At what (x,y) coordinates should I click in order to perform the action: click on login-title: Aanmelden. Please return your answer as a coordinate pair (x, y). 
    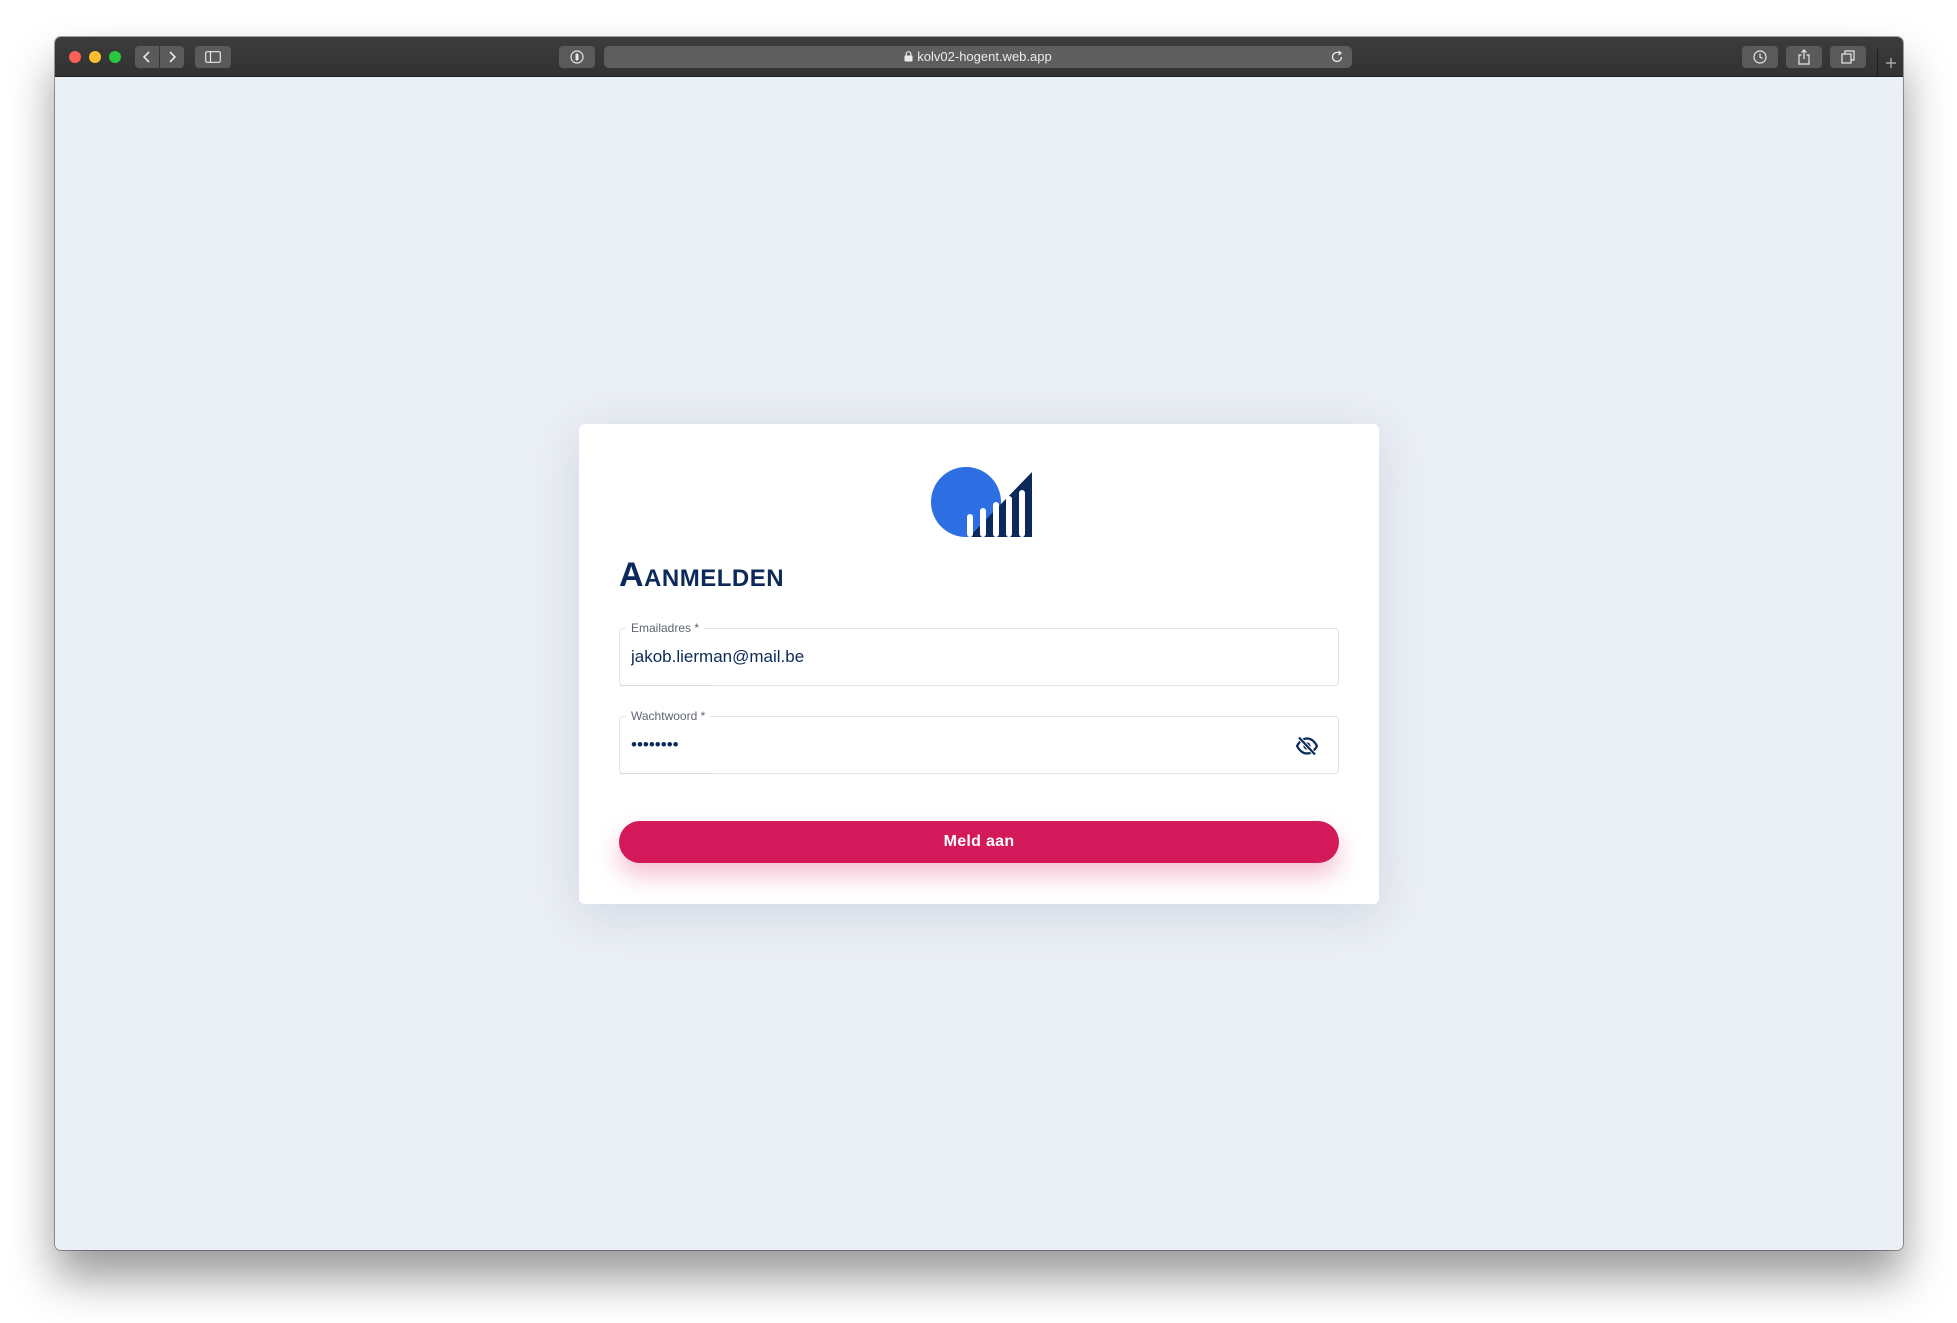
    Looking at the image, I should click on (702, 575).